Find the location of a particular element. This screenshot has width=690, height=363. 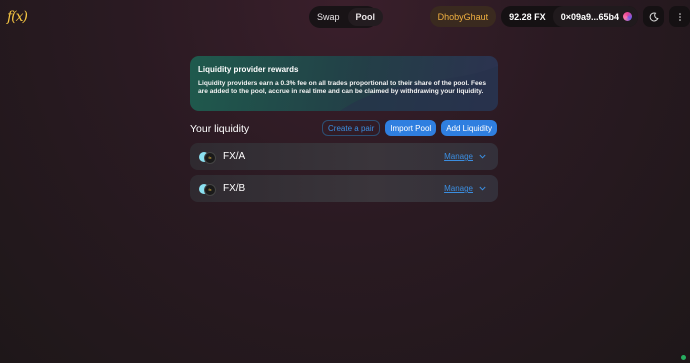

swap-pool-switch: Swap Pool is located at coordinates (346, 17).